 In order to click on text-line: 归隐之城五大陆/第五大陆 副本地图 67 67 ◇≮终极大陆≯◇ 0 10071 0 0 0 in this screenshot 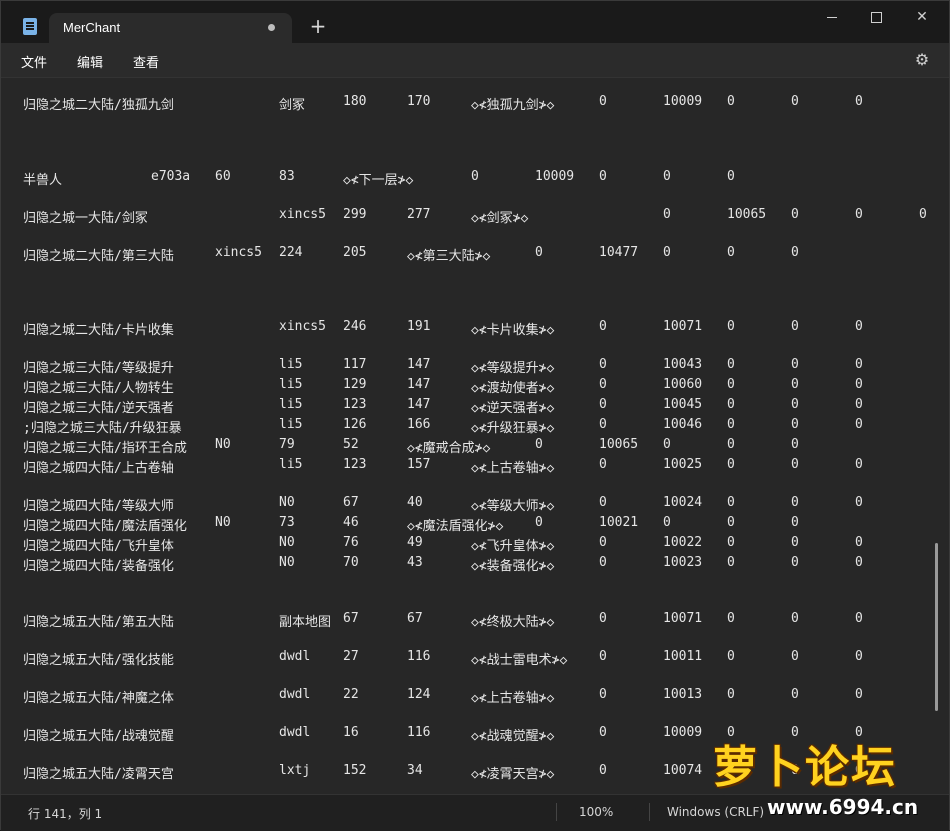, I will do `click(466, 621)`.